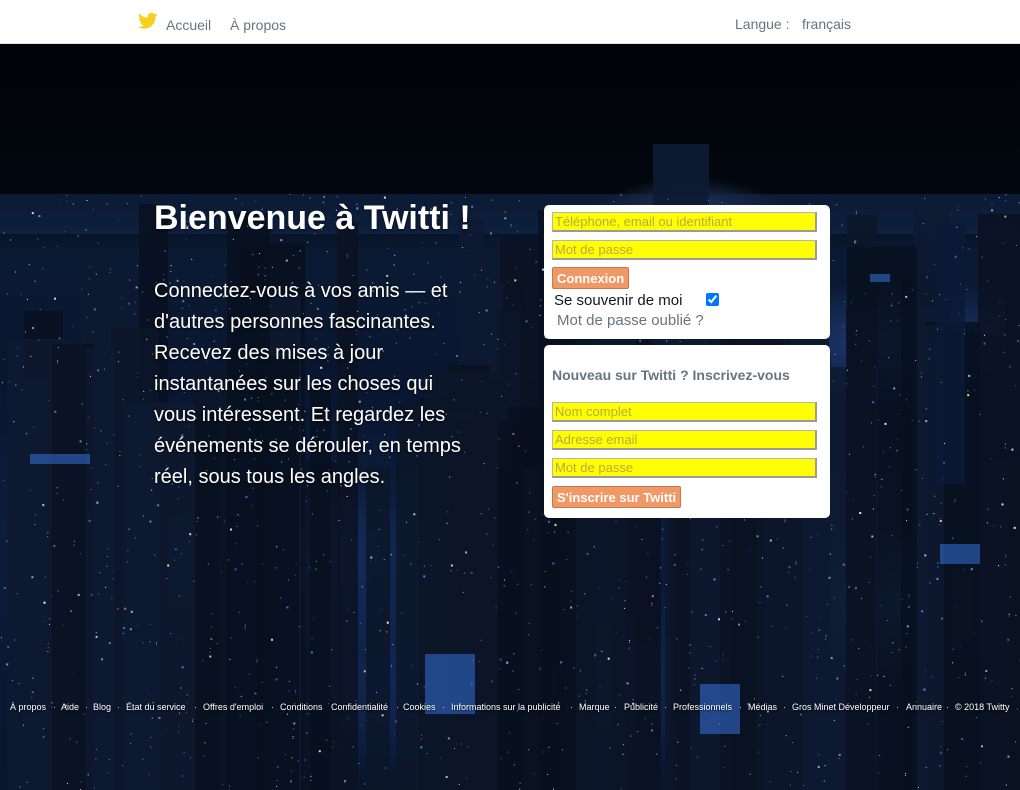  I want to click on footer-link-business: Professionnels, so click(702, 707).